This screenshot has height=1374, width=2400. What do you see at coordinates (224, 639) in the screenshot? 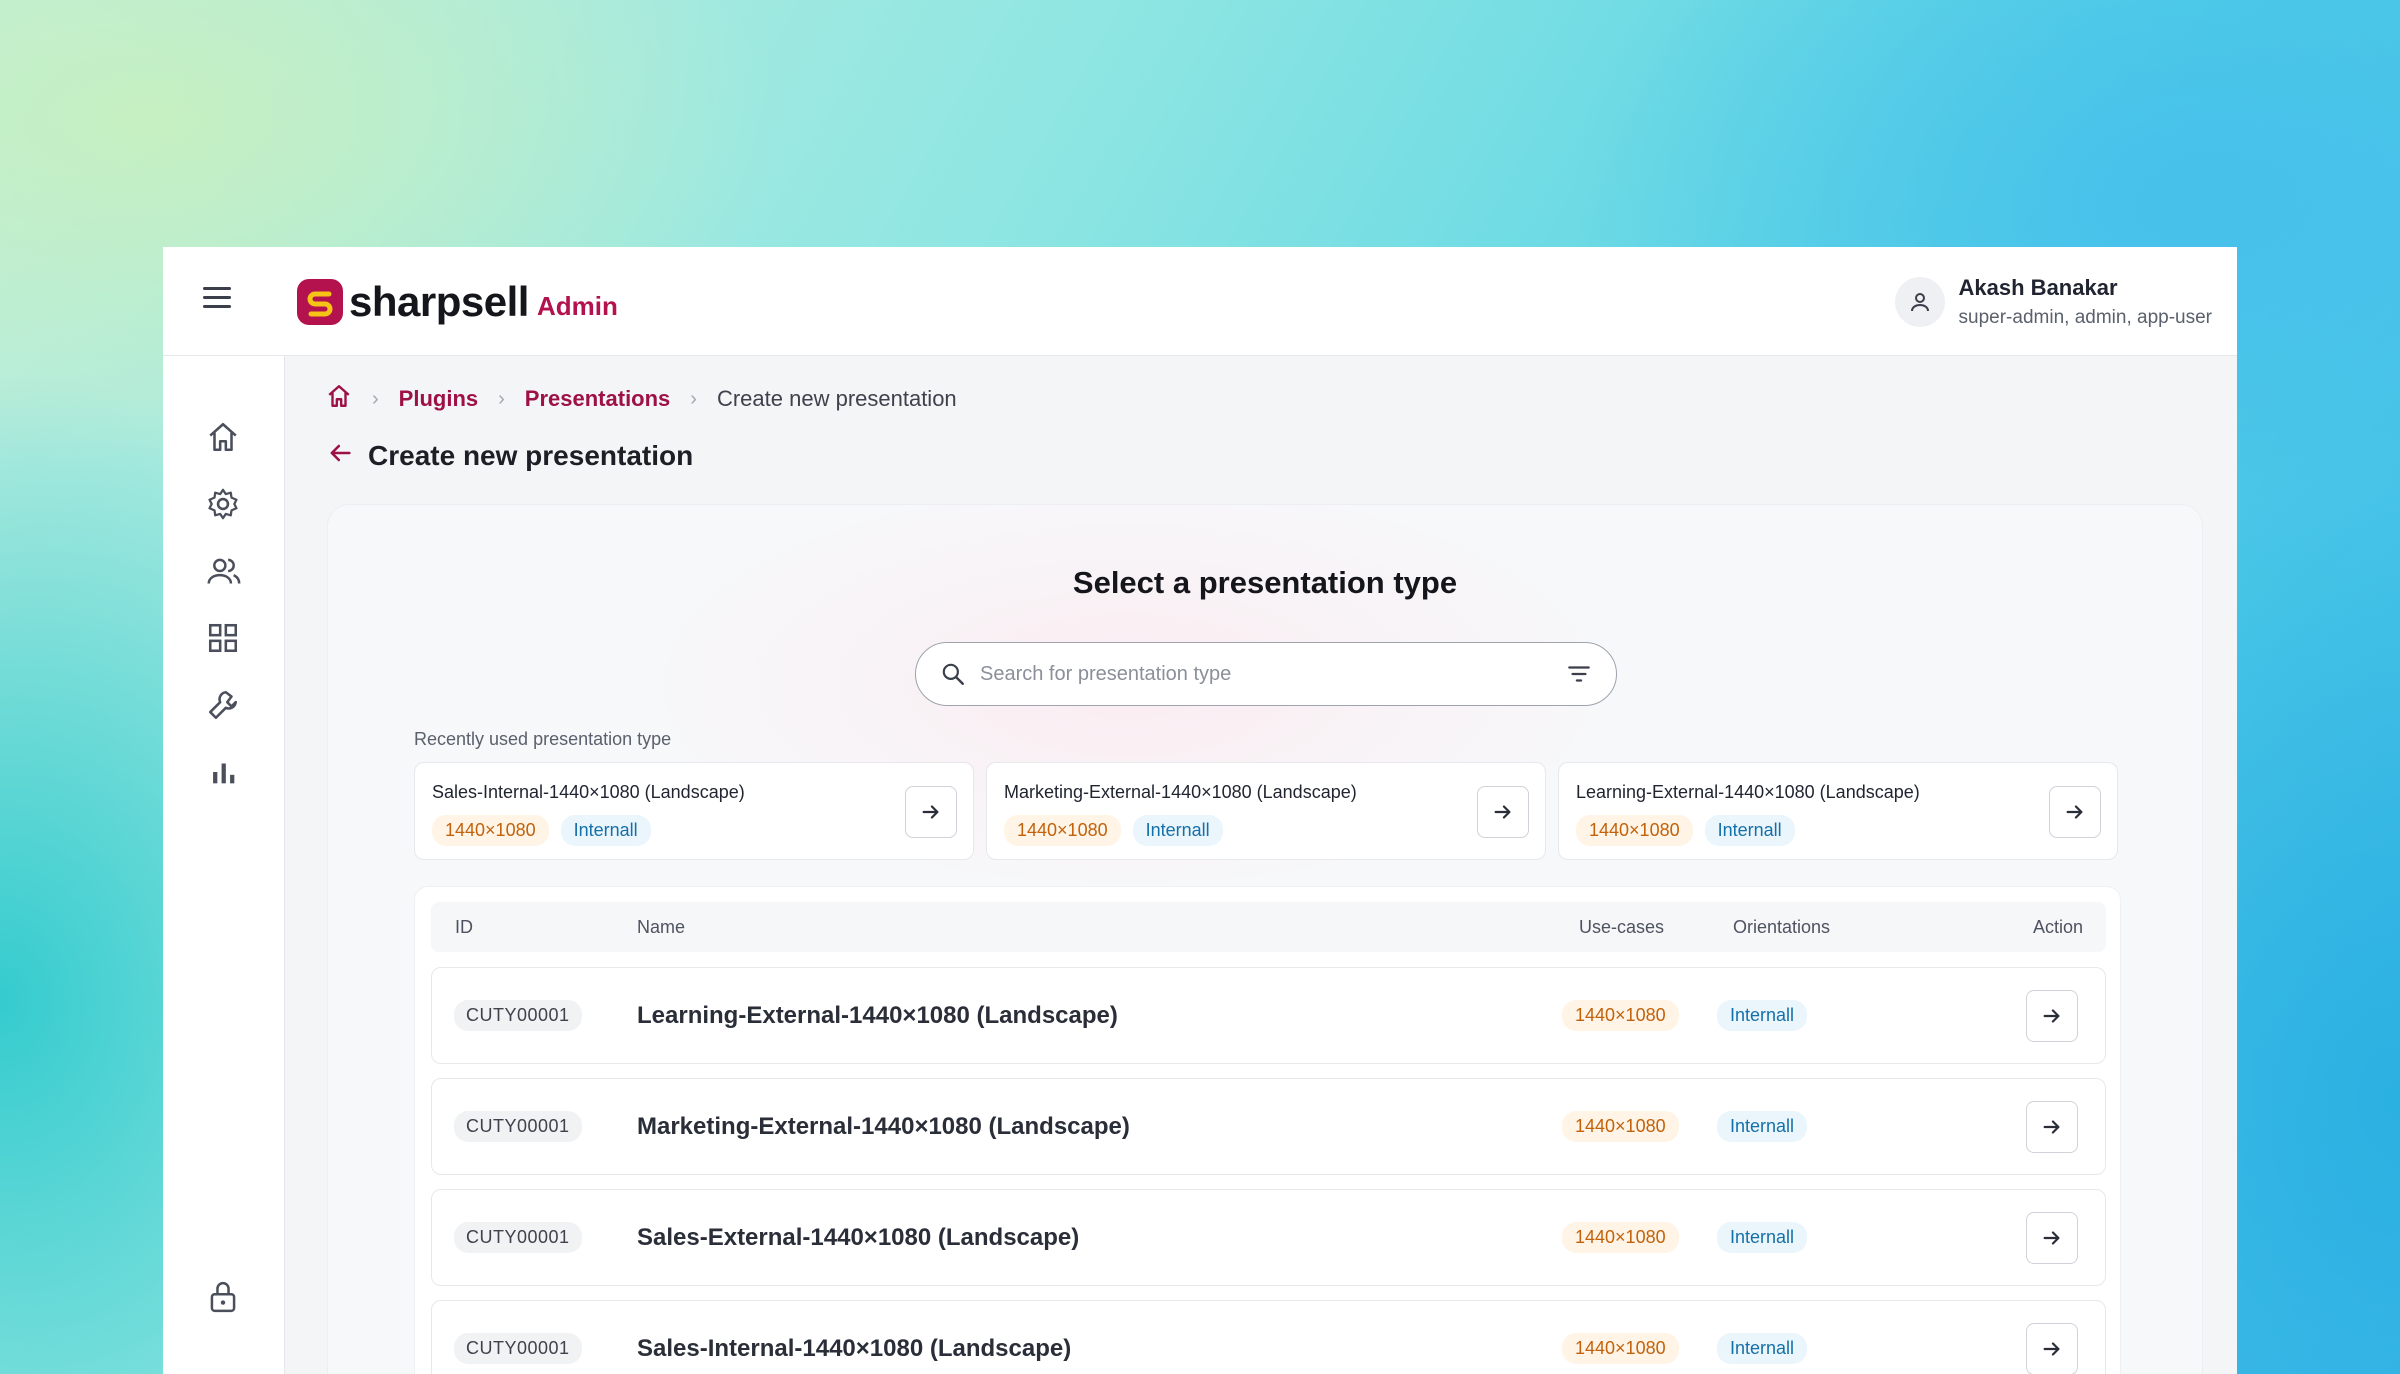
I see `grid-icon` at bounding box center [224, 639].